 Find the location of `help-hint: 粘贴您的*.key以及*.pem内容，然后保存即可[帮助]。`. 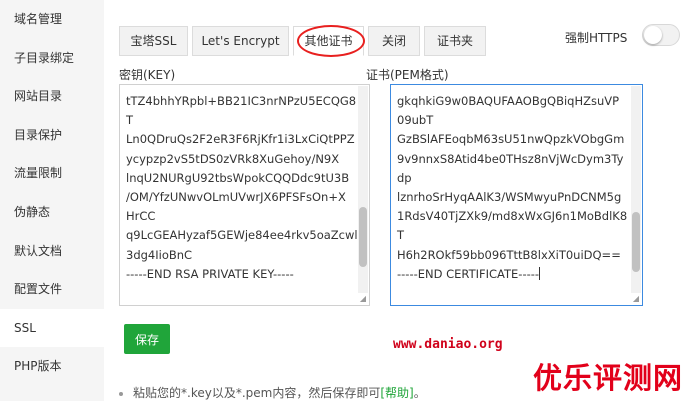

help-hint: 粘贴您的*.key以及*.pem内容，然后保存即可[帮助]。 is located at coordinates (272, 392).